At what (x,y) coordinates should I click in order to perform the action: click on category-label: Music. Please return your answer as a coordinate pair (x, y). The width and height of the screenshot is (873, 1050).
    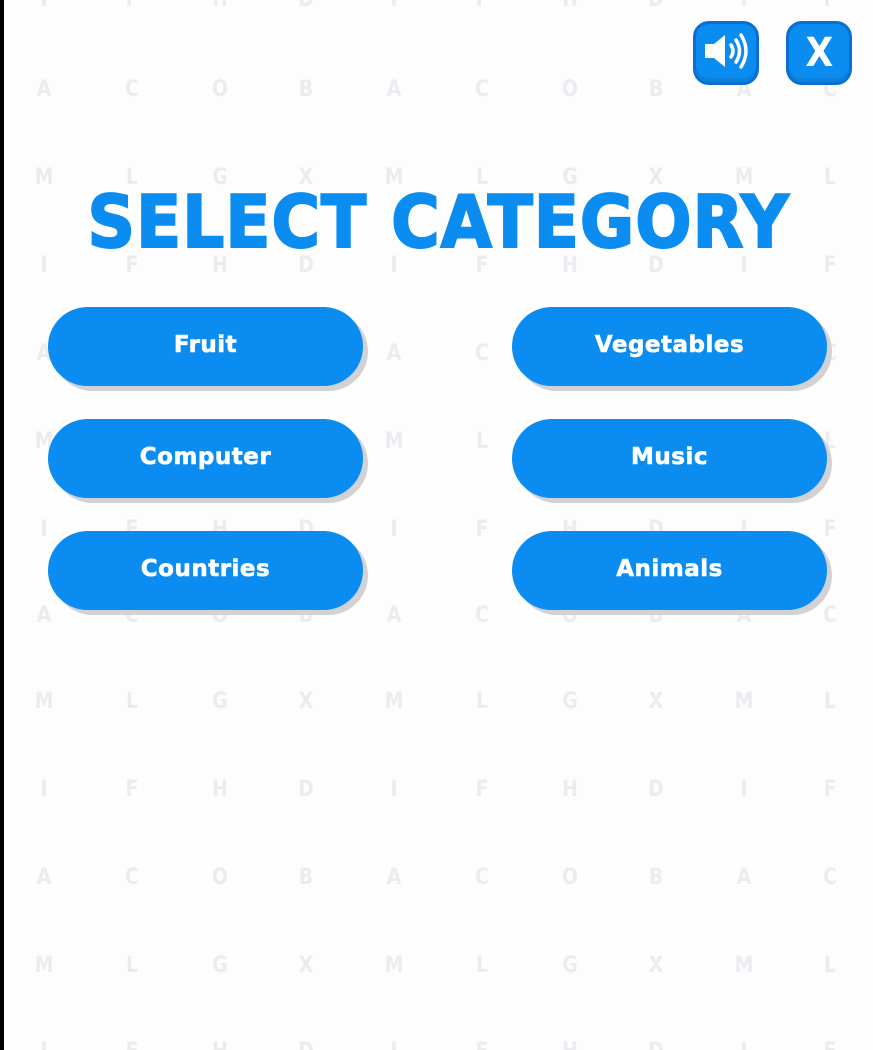
    Looking at the image, I should click on (669, 456).